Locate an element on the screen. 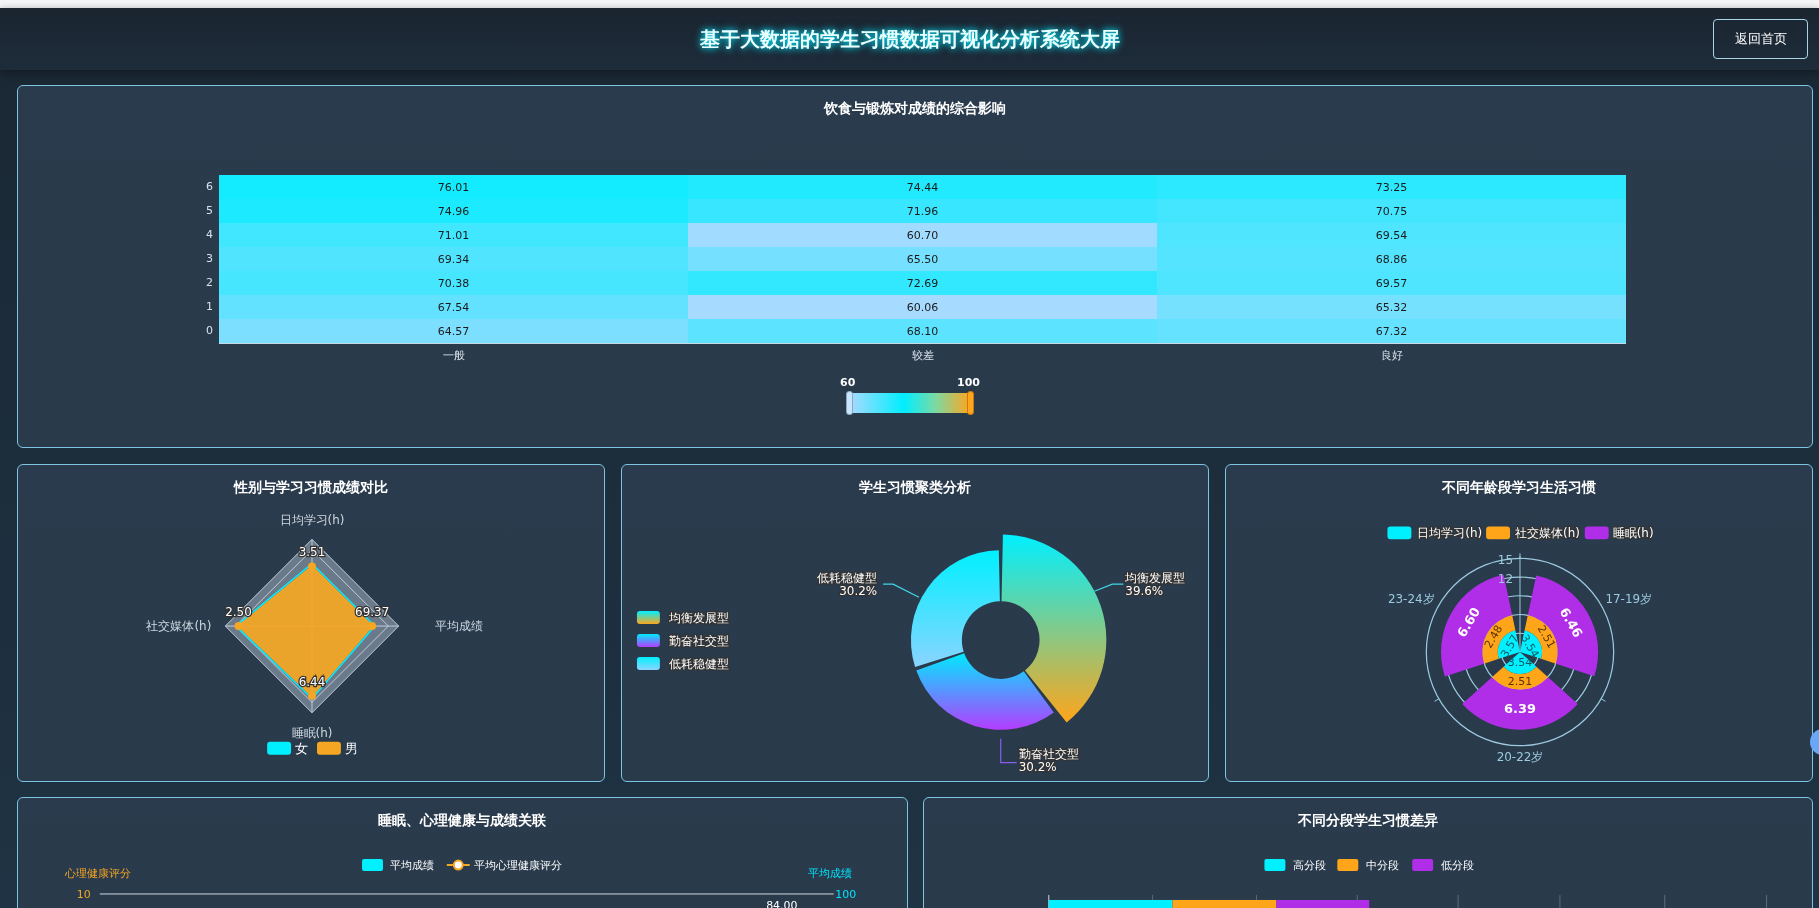 This screenshot has width=1819, height=908. panel-title: 不同分段学生习惯差异 is located at coordinates (1367, 821).